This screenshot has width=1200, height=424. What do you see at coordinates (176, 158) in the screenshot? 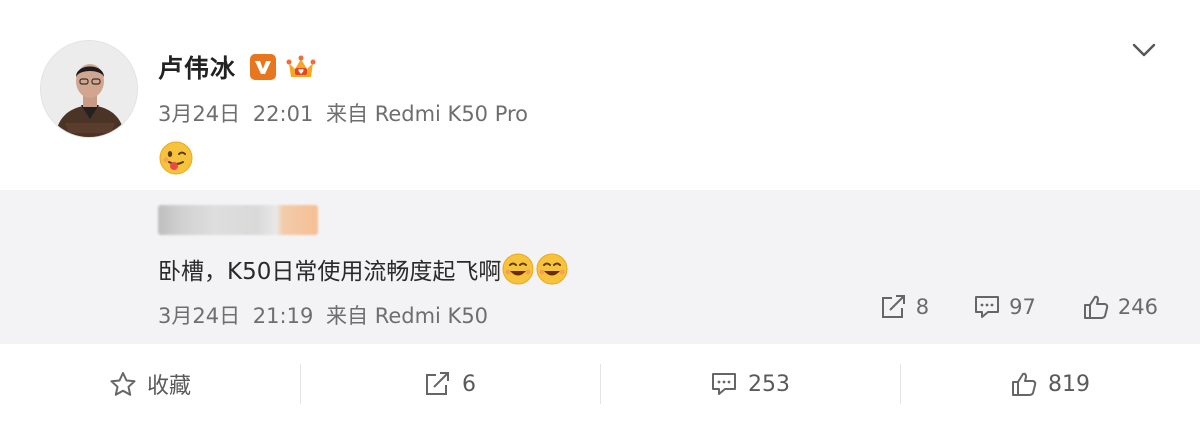
I see `tongue-out-emoji-icon` at bounding box center [176, 158].